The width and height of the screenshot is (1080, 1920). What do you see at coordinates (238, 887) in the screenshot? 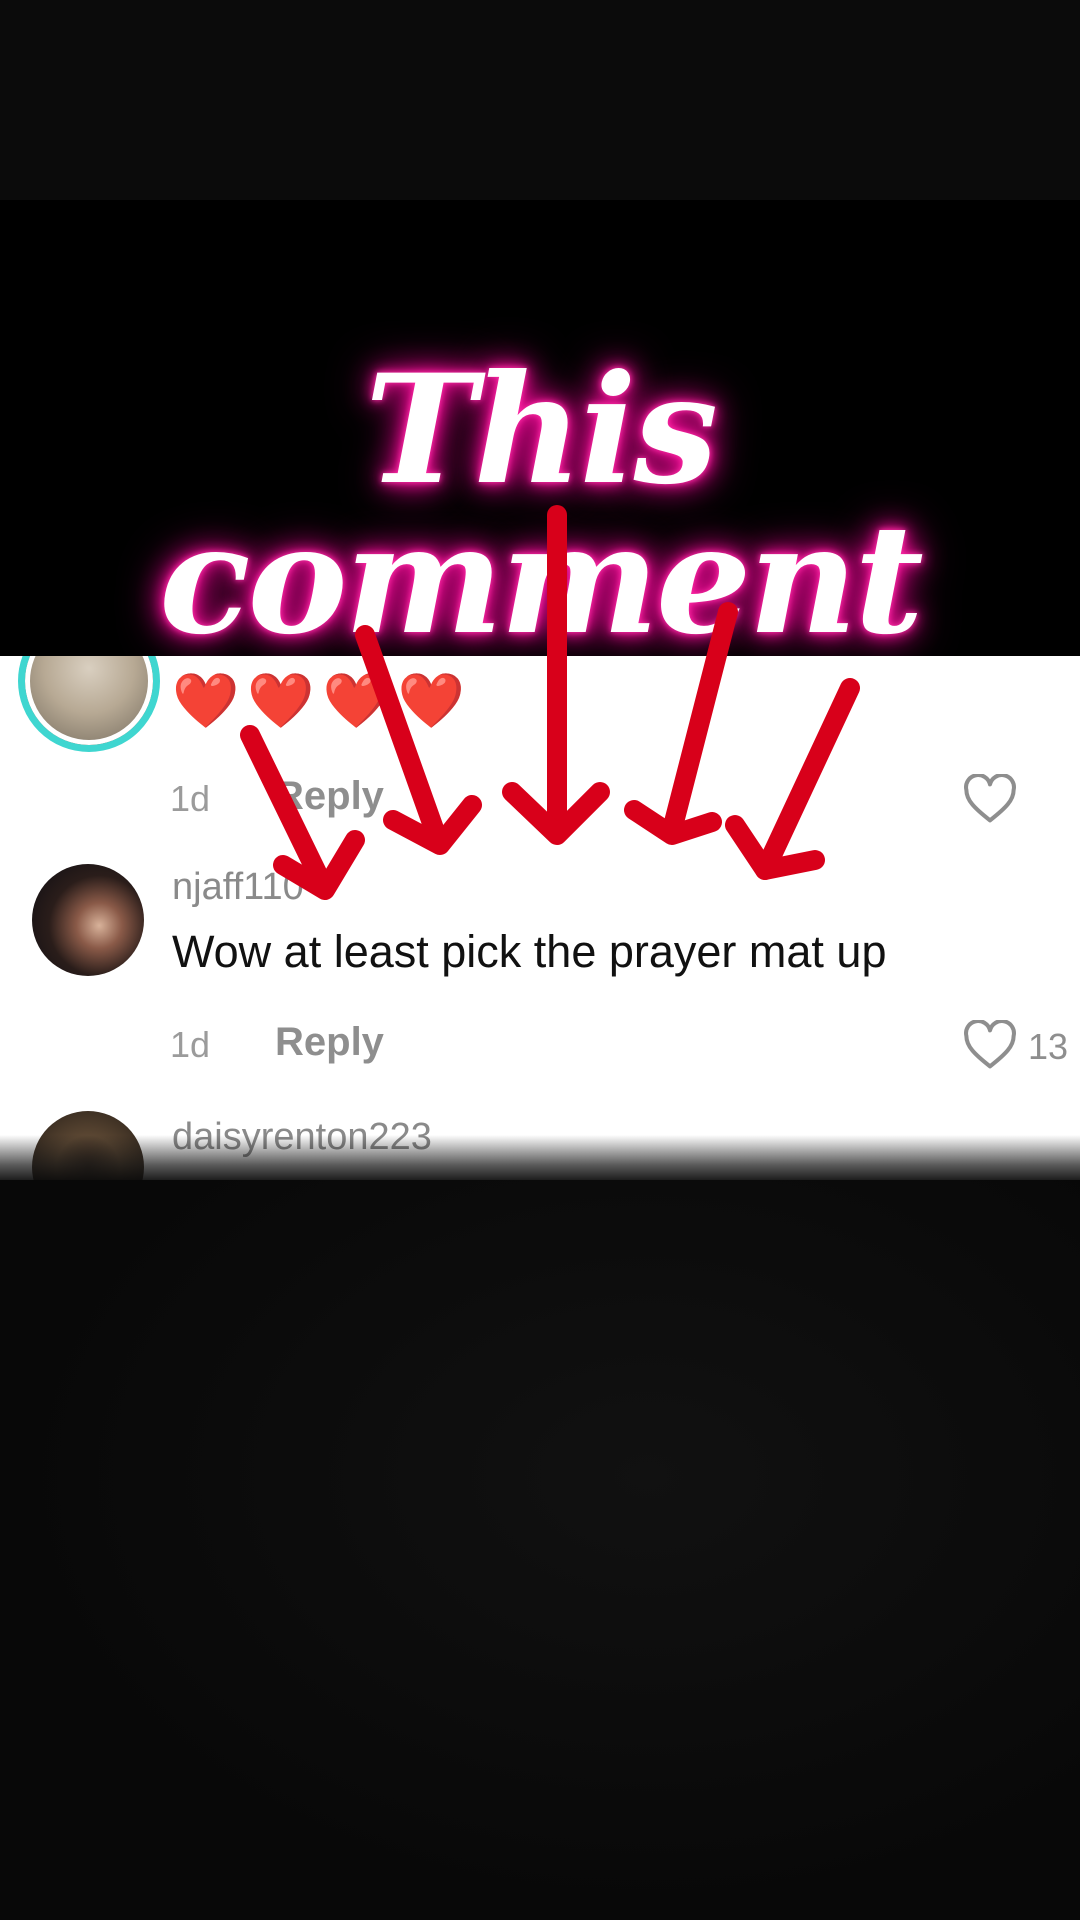
I see `comment-username: njaff110` at bounding box center [238, 887].